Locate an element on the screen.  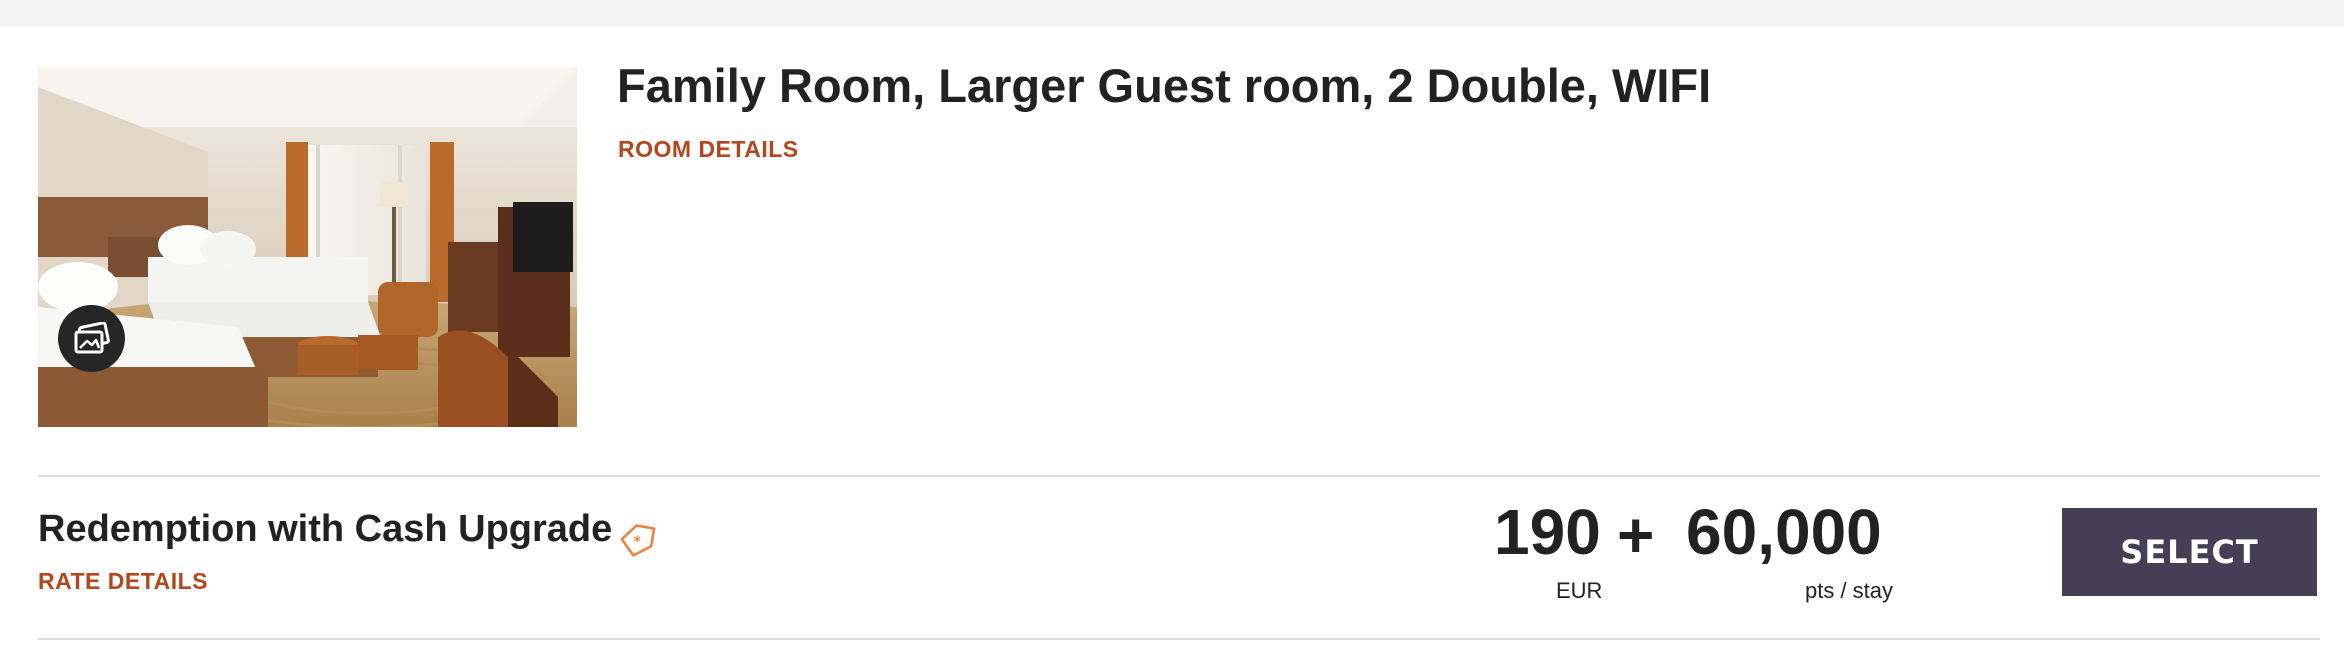
price-tag-icon: * is located at coordinates (638, 540).